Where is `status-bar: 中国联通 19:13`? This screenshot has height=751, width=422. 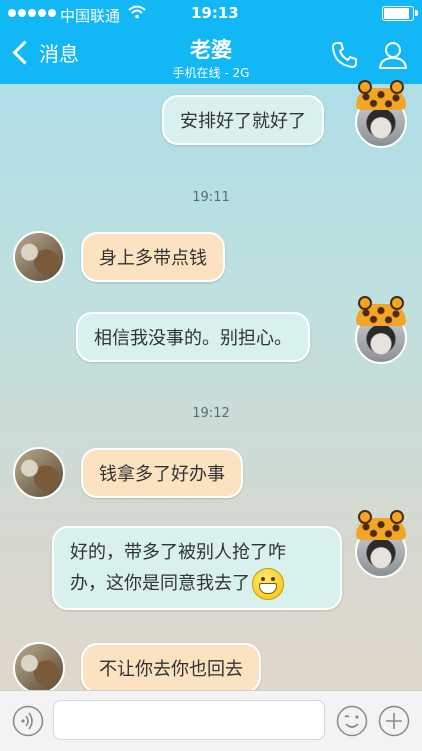
status-bar: 中国联通 19:13 is located at coordinates (211, 14).